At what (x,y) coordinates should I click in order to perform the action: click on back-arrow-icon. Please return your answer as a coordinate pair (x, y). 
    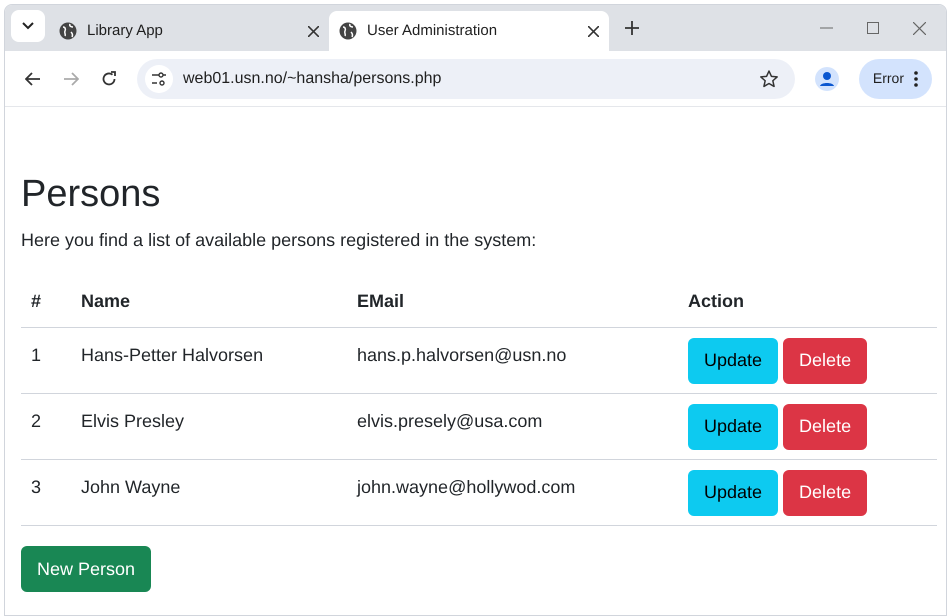
    Looking at the image, I should click on (33, 79).